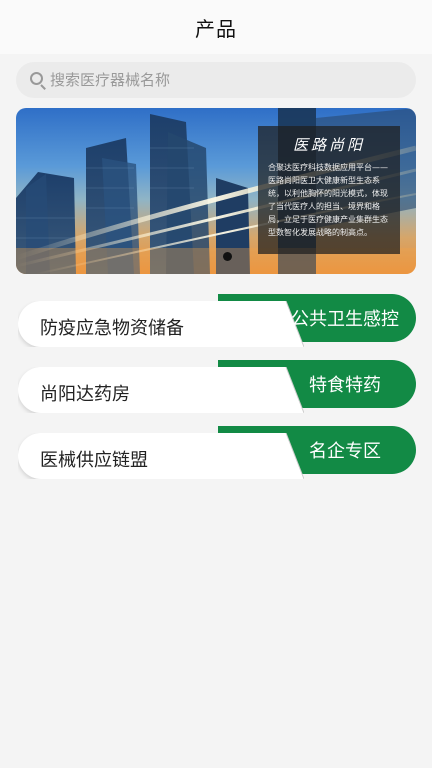  I want to click on page-title: 产品, so click(216, 28).